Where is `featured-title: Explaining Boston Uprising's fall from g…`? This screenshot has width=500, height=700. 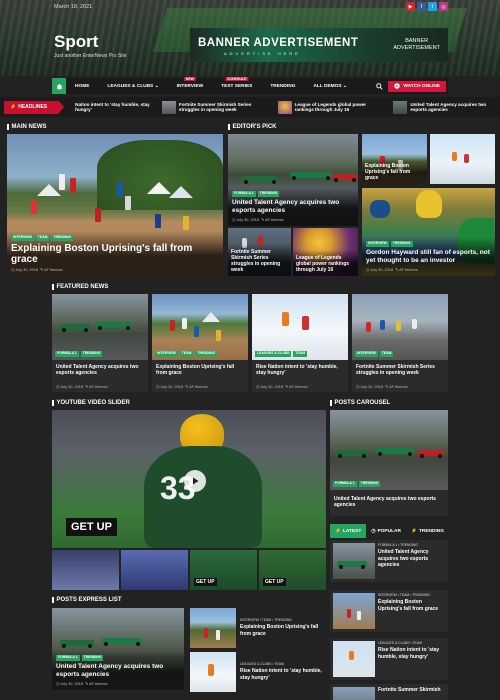
featured-title: Explaining Boston Uprising's fall from g… is located at coordinates (200, 370).